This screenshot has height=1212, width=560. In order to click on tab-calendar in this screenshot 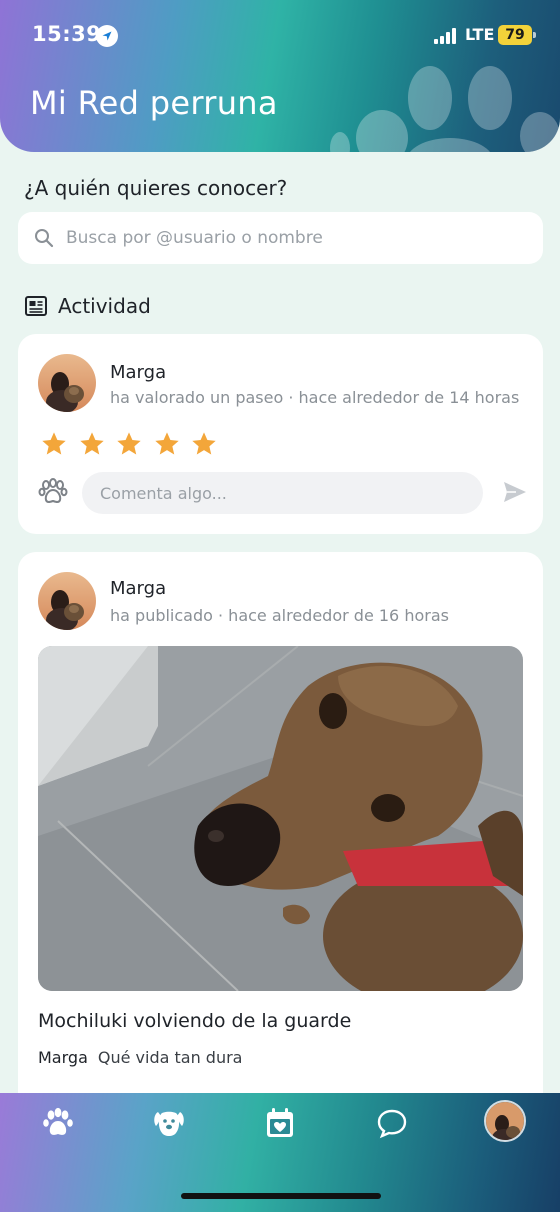, I will do `click(280, 1123)`.